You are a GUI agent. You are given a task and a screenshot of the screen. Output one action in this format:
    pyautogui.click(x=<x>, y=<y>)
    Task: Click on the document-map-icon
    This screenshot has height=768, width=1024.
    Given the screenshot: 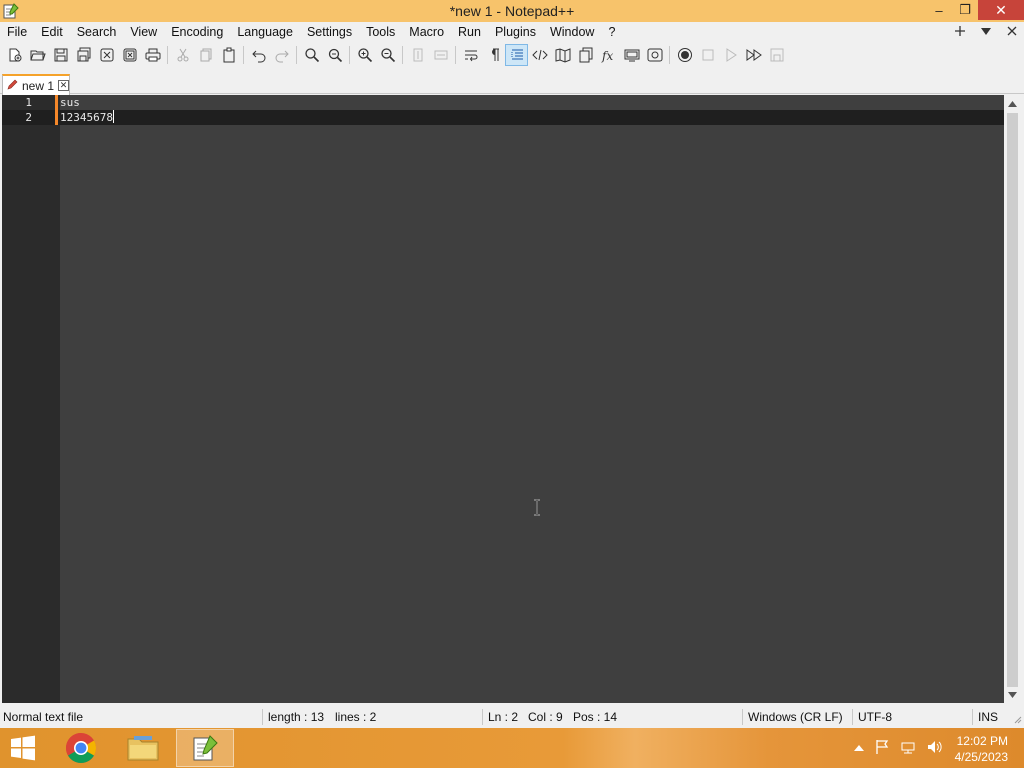 What is the action you would take?
    pyautogui.click(x=562, y=55)
    